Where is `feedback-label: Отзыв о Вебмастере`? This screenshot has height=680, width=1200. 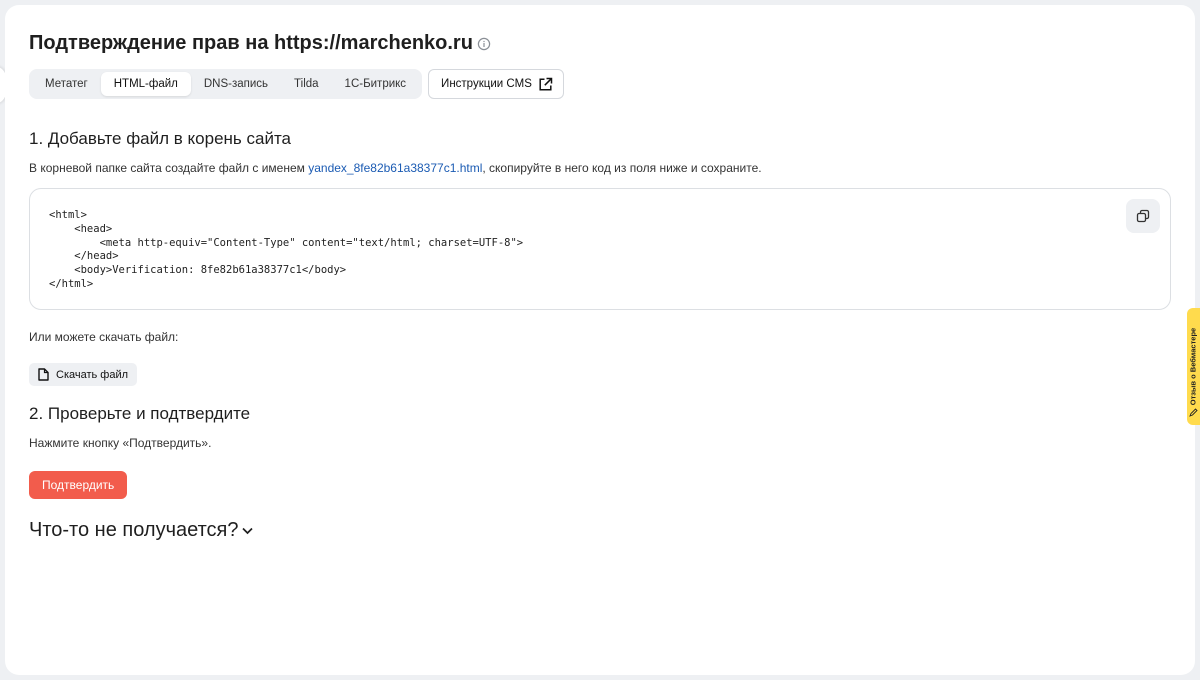 feedback-label: Отзыв о Вебмастере is located at coordinates (1193, 366).